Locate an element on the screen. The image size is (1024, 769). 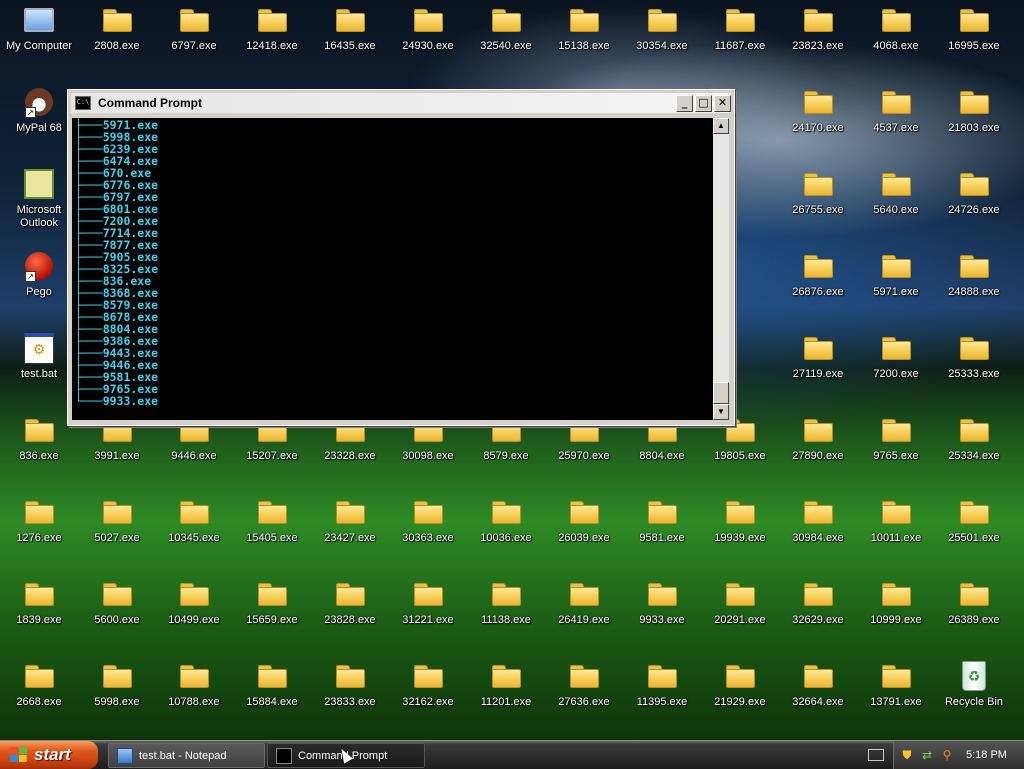
desktop-icon: 32664.exe is located at coordinates (818, 695).